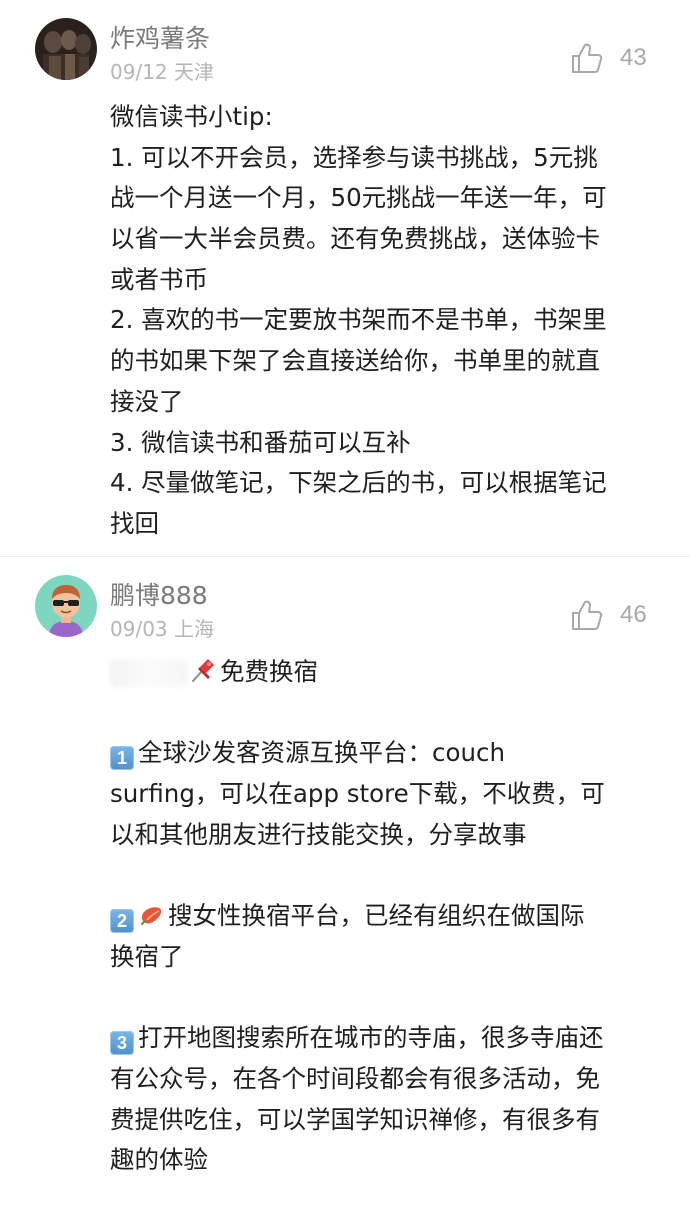 Image resolution: width=690 pixels, height=1207 pixels. I want to click on peach-icon, so click(151, 916).